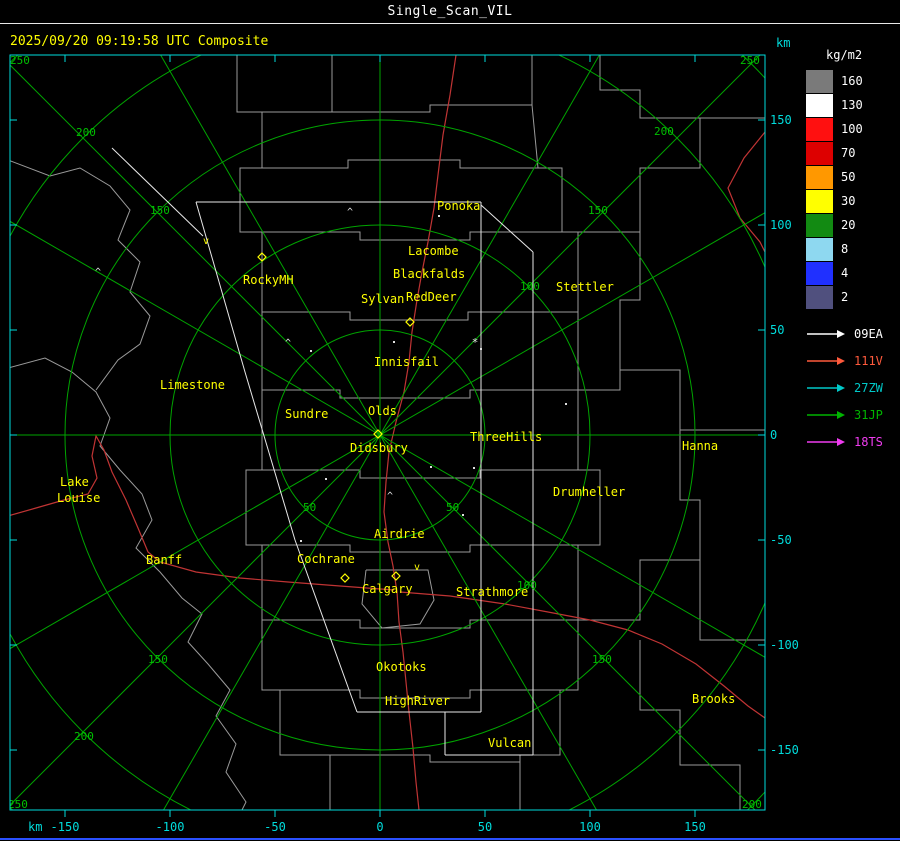 Image resolution: width=900 pixels, height=841 pixels. I want to click on track-legend-row: 31JP, so click(844, 414).